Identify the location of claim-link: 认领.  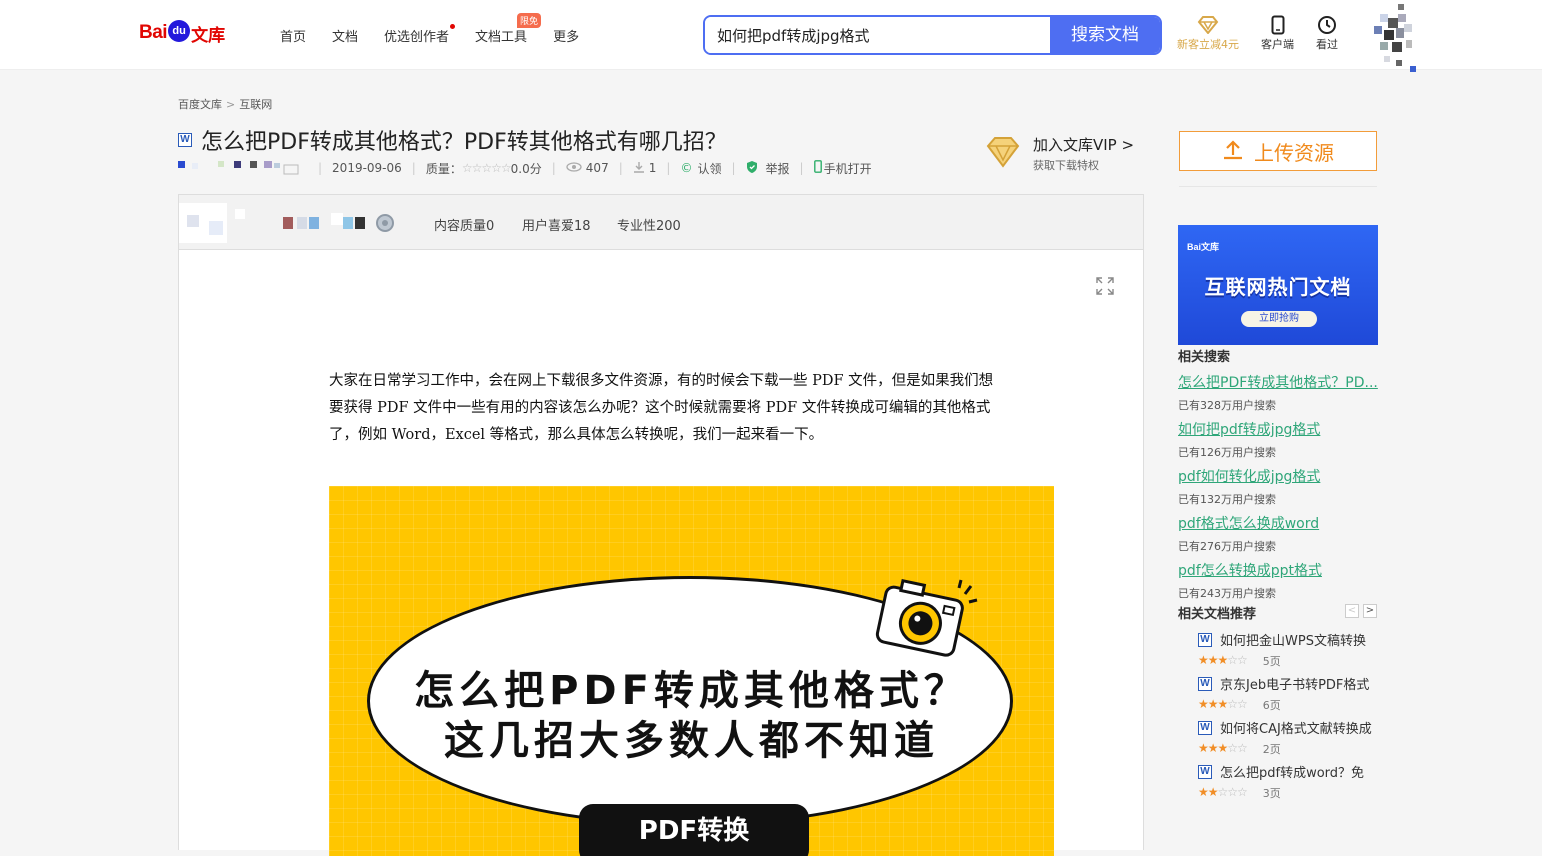
(709, 168).